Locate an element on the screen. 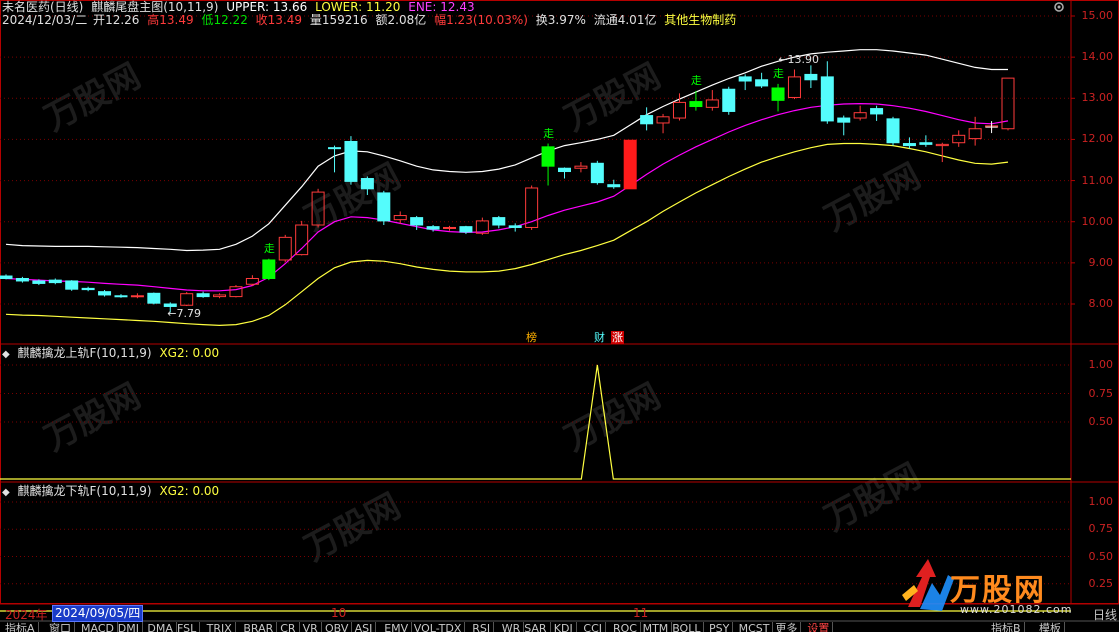 This screenshot has height=632, width=1119. tab-25: 设置 is located at coordinates (819, 627).